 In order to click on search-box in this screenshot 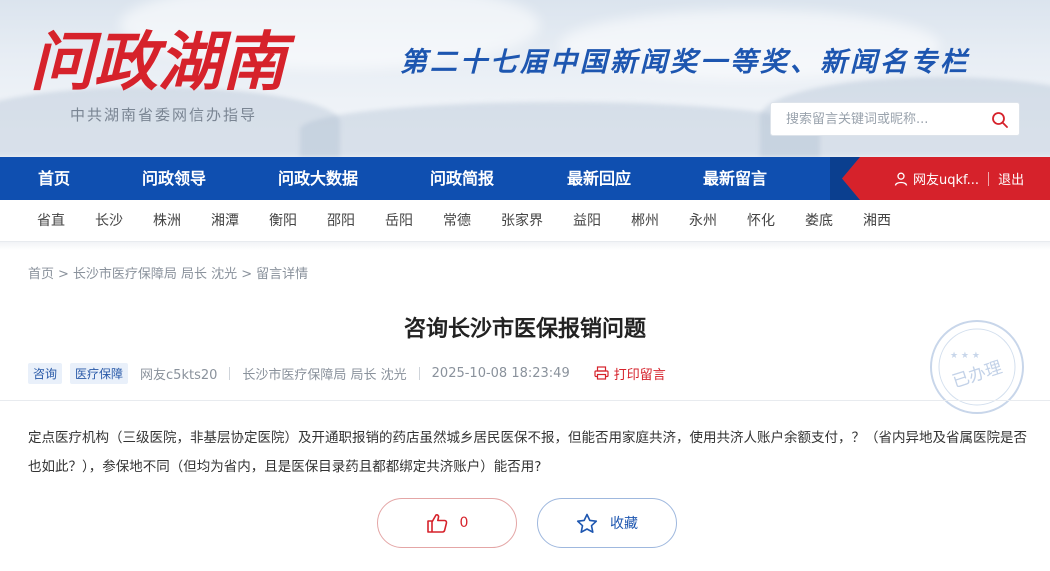, I will do `click(895, 119)`.